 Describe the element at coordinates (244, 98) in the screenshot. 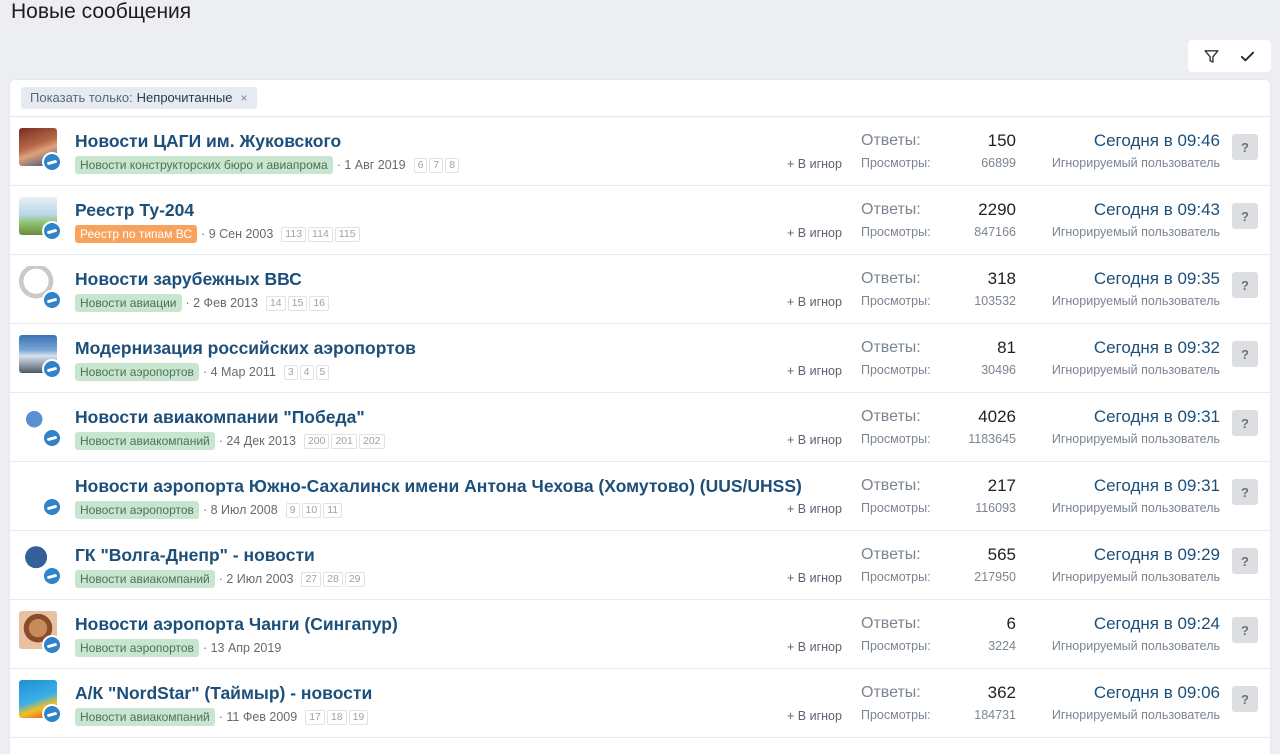

I see `remove-filter-icon: ×` at that location.